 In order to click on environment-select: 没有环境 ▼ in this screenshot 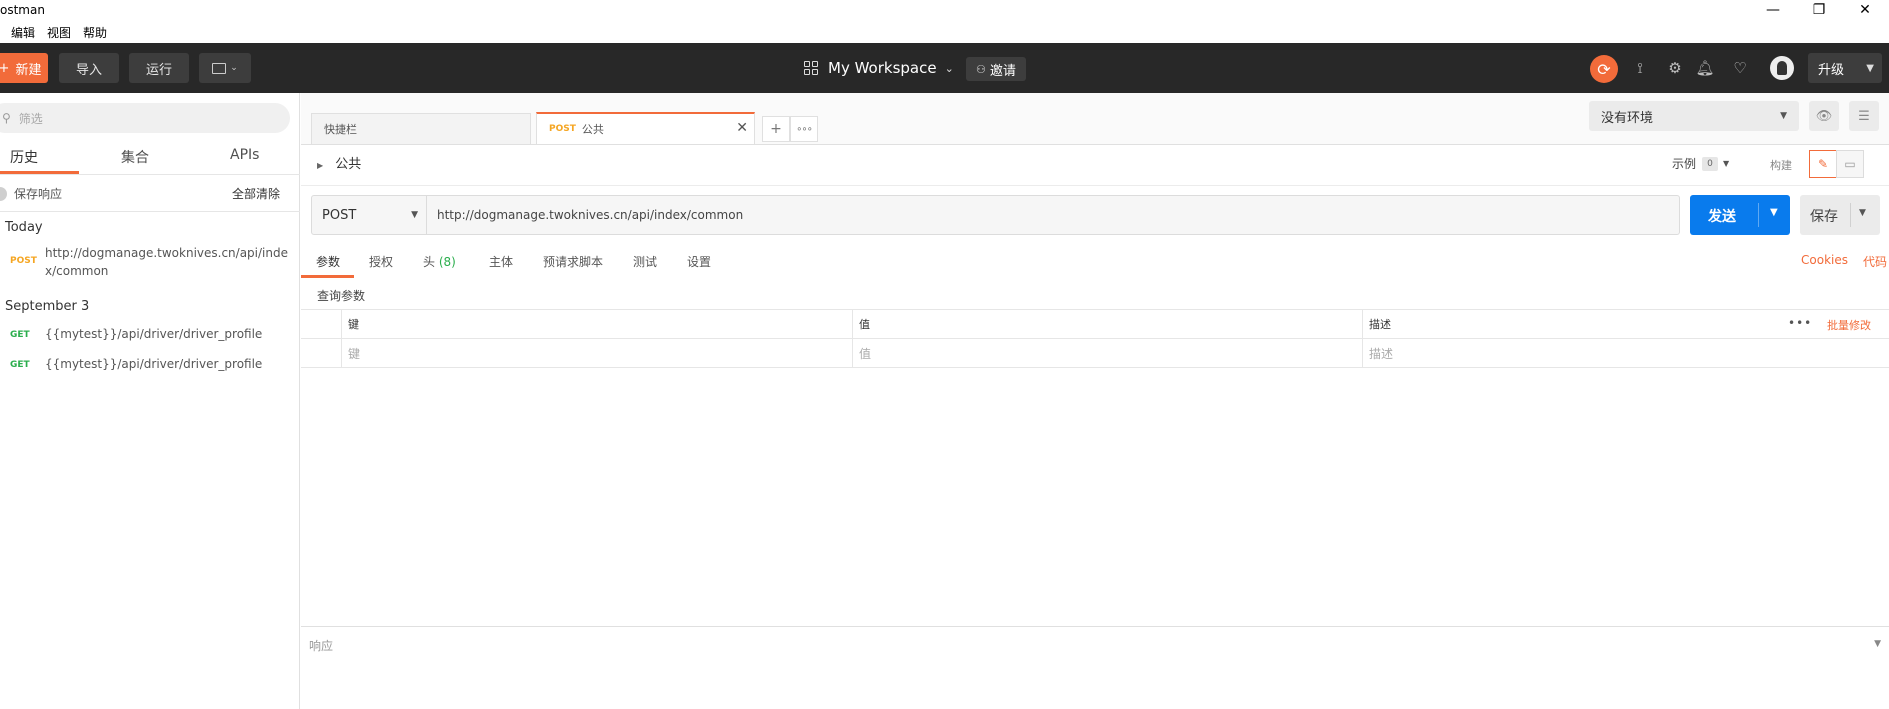, I will do `click(1694, 116)`.